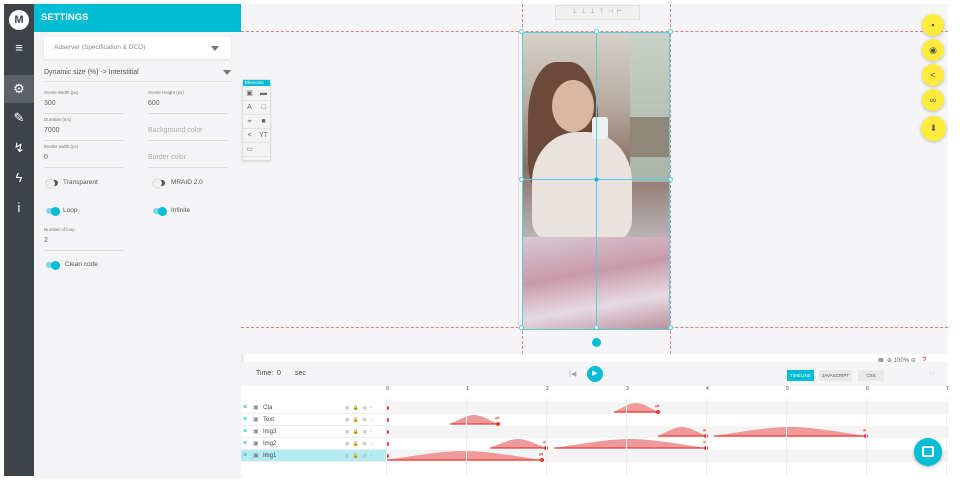  I want to click on video-icon: ■, so click(263, 122).